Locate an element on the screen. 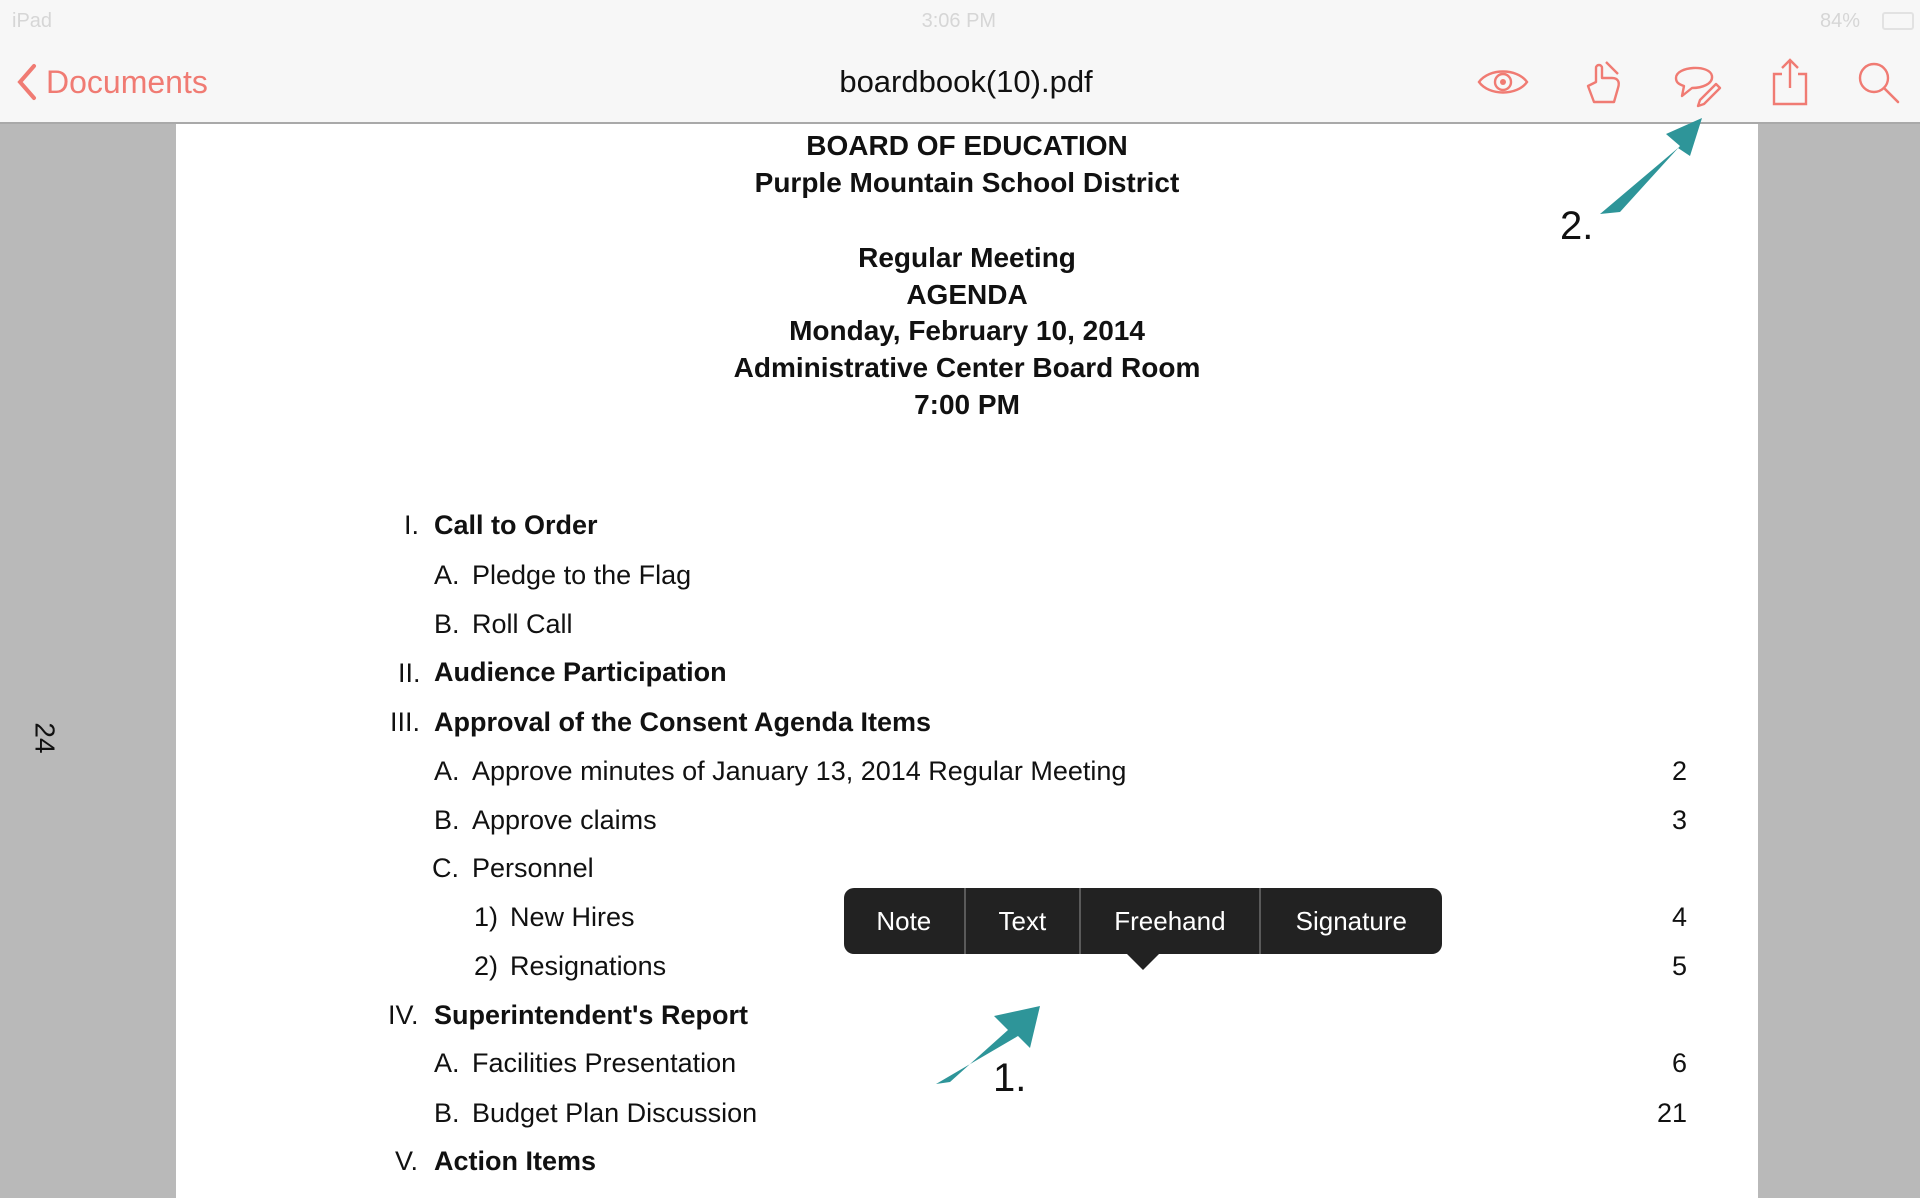 Image resolution: width=1920 pixels, height=1198 pixels. callout-label-1: 1. is located at coordinates (1010, 1078).